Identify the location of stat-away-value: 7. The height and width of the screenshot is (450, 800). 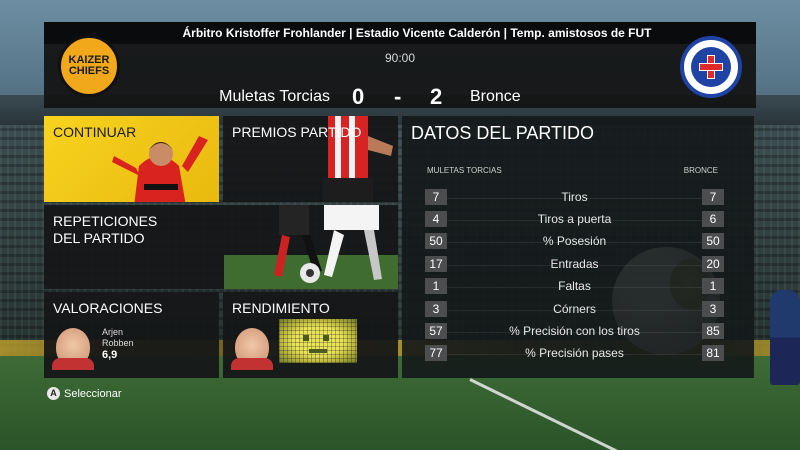
(713, 197).